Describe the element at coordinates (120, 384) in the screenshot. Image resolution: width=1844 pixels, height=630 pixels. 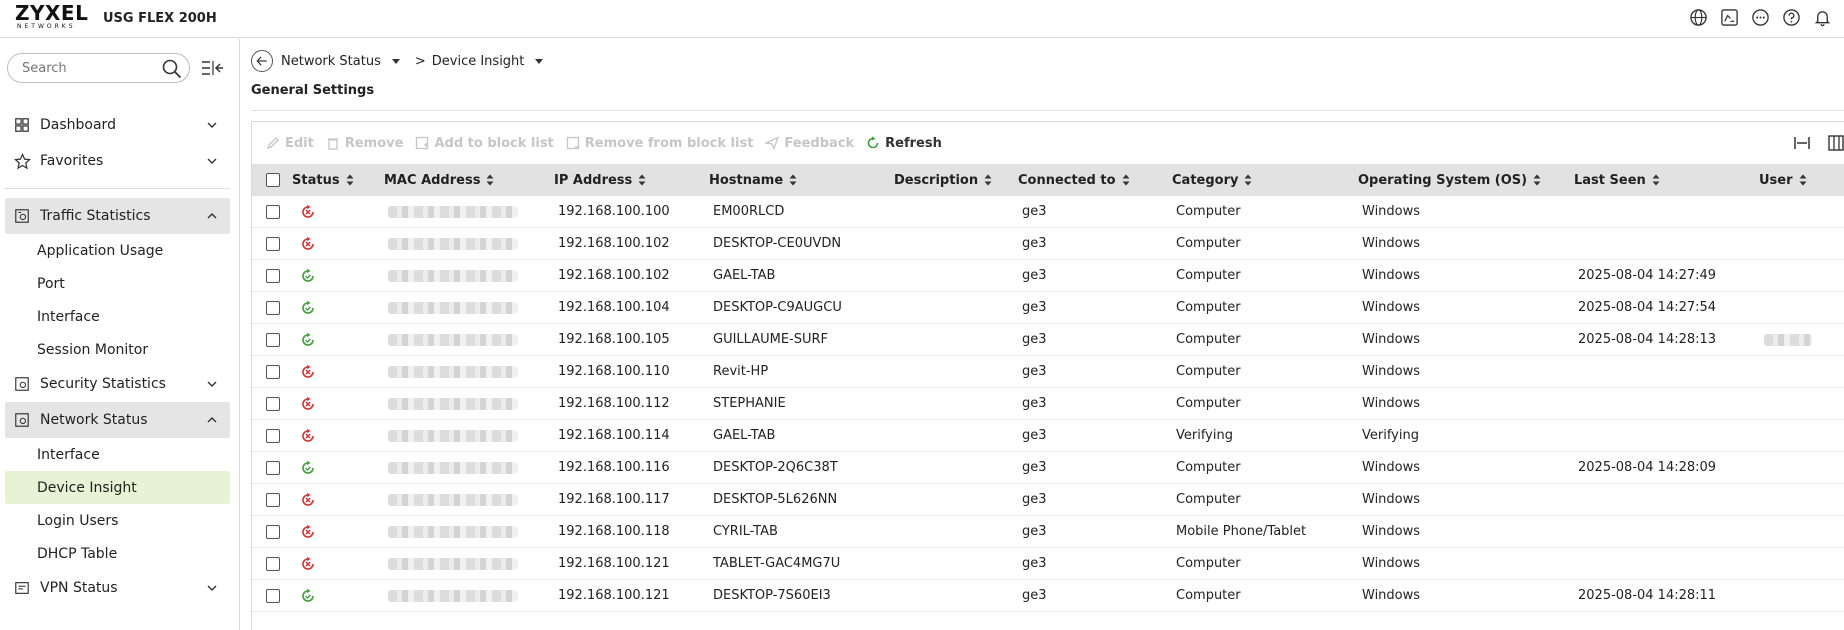
I see `sidebar-item-security-statistics: Security Statistics` at that location.